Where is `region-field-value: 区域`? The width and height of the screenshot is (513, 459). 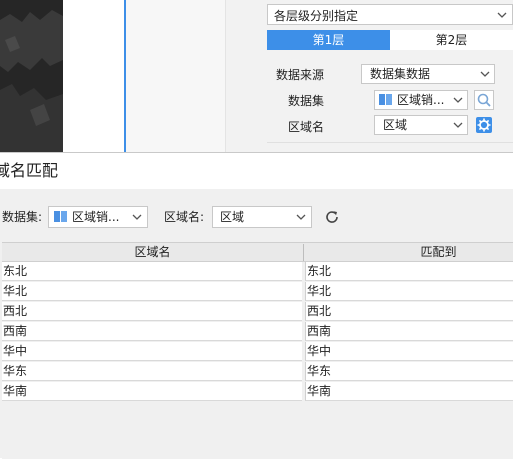 region-field-value: 区域 is located at coordinates (395, 125).